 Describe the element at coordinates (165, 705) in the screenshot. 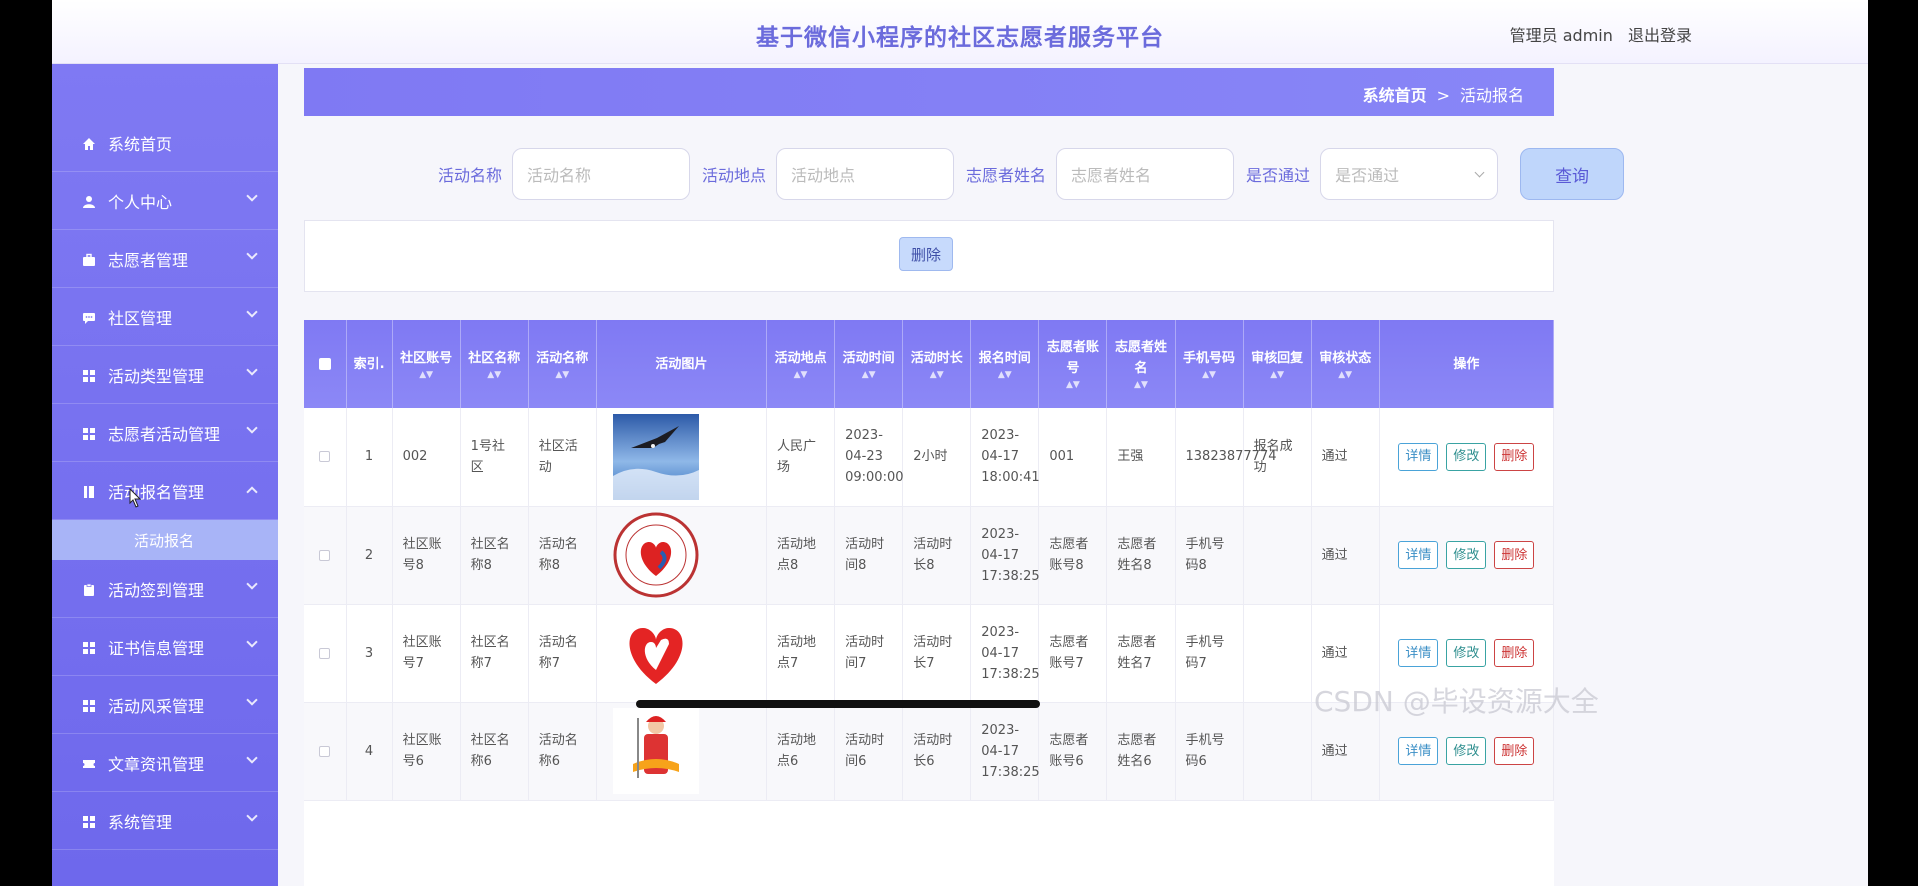

I see `sidebar-item-9: 活动风采管理` at that location.